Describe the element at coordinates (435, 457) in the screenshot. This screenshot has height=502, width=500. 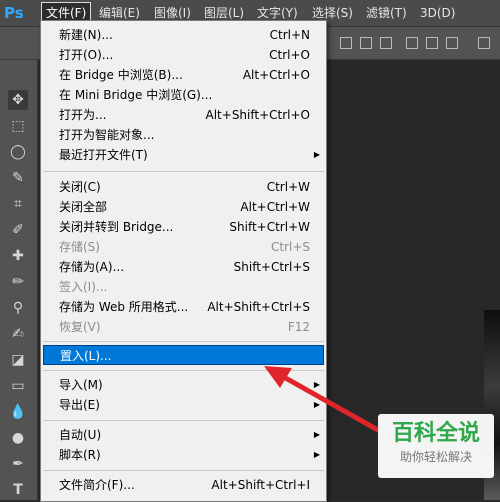
I see `watermark-subtitle: 助你轻松解决` at that location.